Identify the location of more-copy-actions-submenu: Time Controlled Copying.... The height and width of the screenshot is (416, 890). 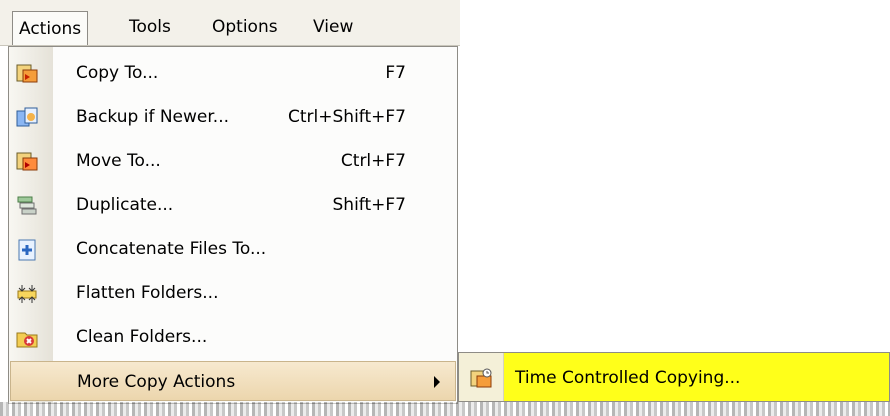
(674, 377).